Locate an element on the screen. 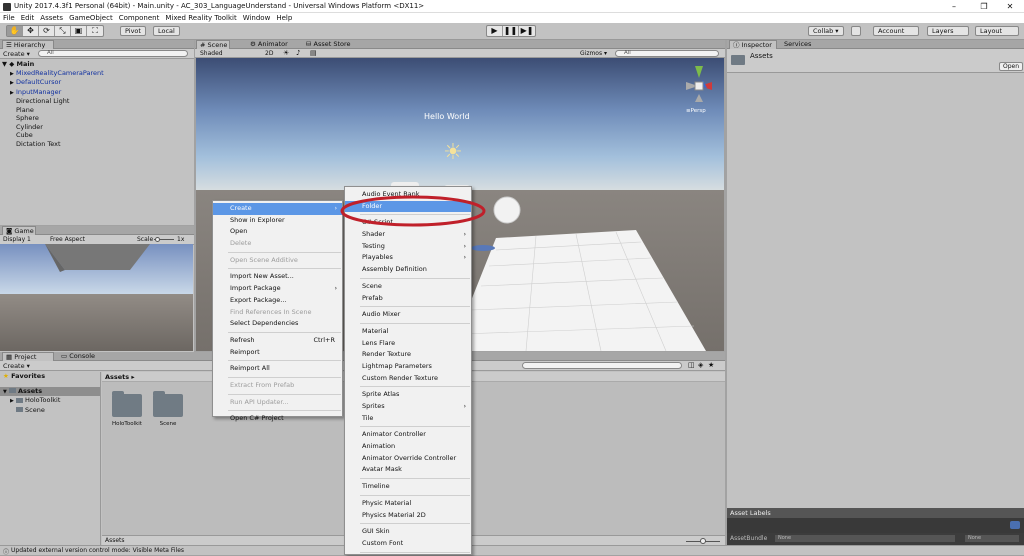 This screenshot has height=556, width=1024. tab-game: ◙ Game is located at coordinates (19, 230).